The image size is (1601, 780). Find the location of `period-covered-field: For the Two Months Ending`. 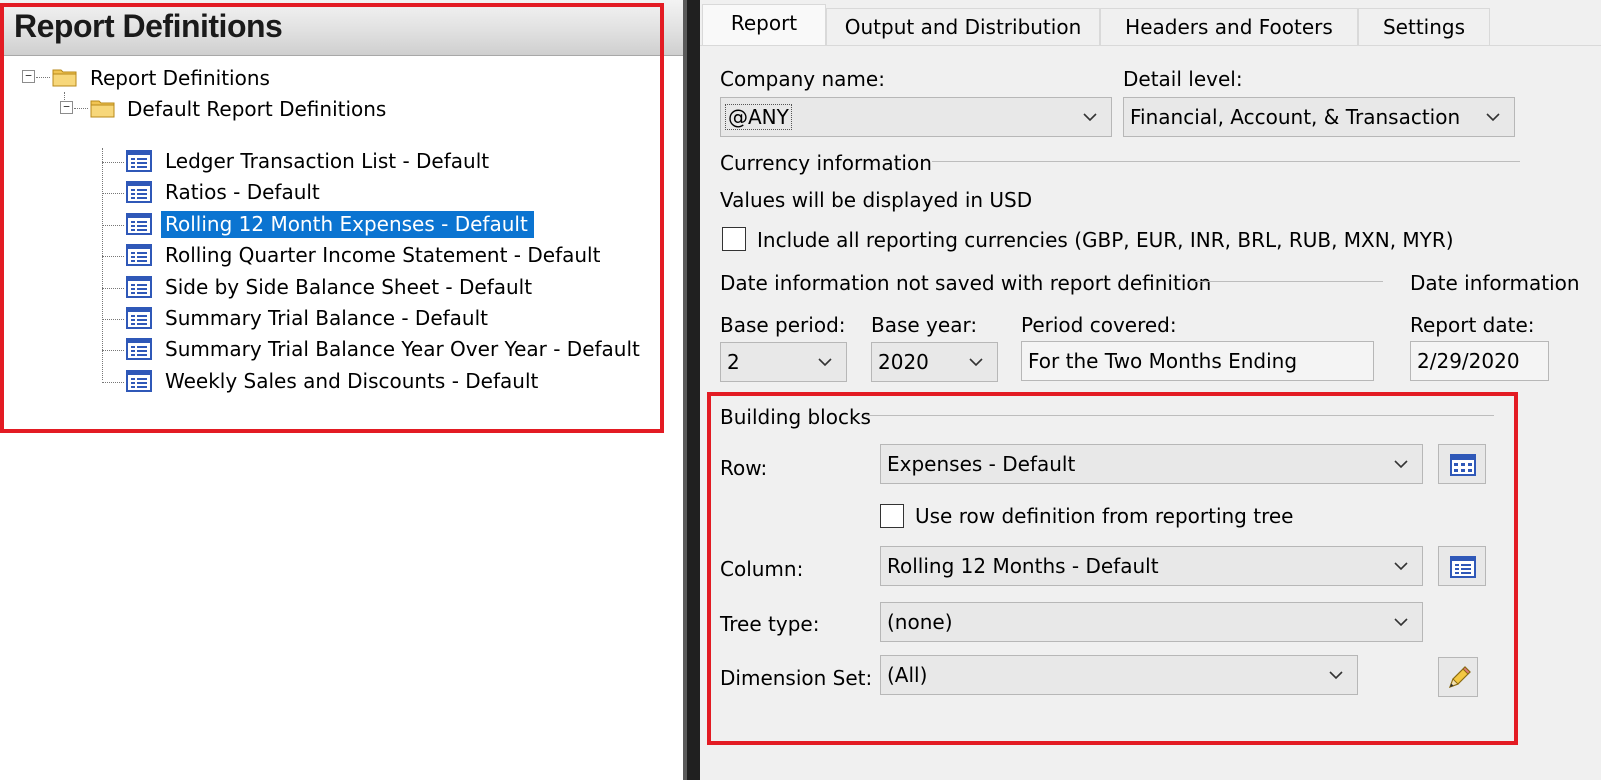

period-covered-field: For the Two Months Ending is located at coordinates (1197, 361).